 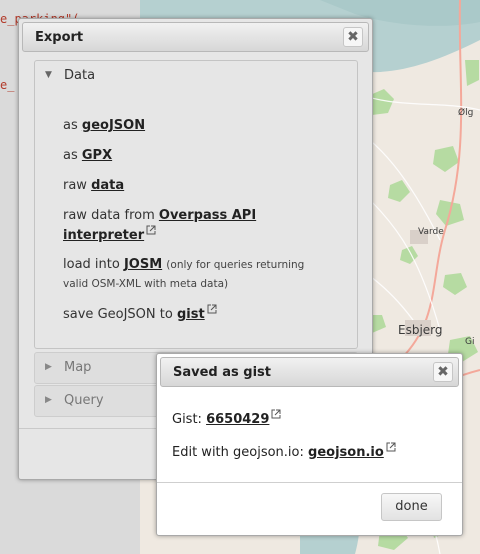 What do you see at coordinates (470, 342) in the screenshot?
I see `map-label-gi: Gi` at bounding box center [470, 342].